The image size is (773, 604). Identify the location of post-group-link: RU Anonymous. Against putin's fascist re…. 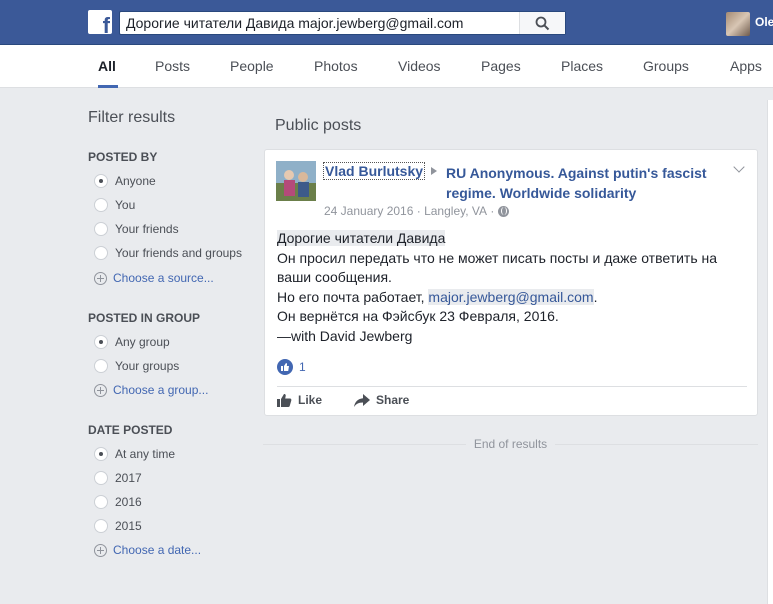
(591, 183).